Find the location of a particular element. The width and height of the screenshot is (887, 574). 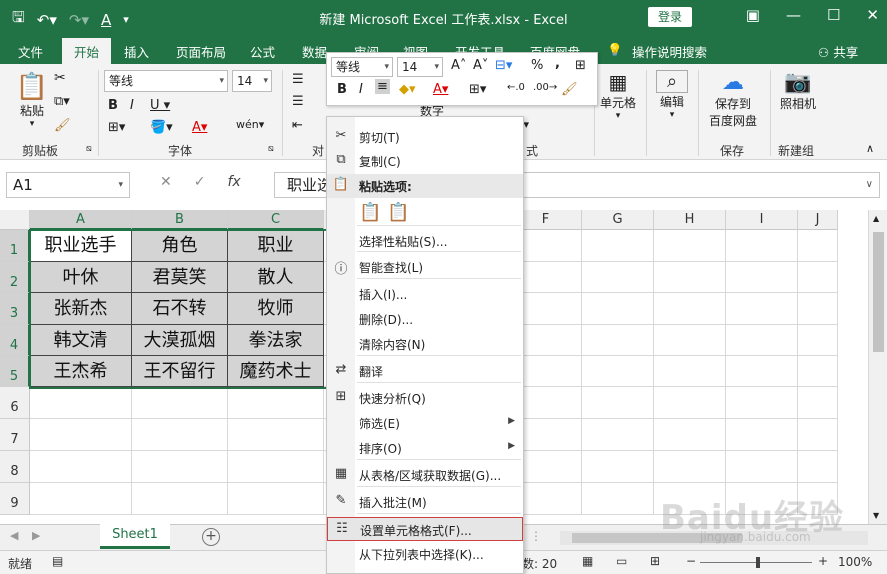

tab-insert: 插入 is located at coordinates (136, 51).